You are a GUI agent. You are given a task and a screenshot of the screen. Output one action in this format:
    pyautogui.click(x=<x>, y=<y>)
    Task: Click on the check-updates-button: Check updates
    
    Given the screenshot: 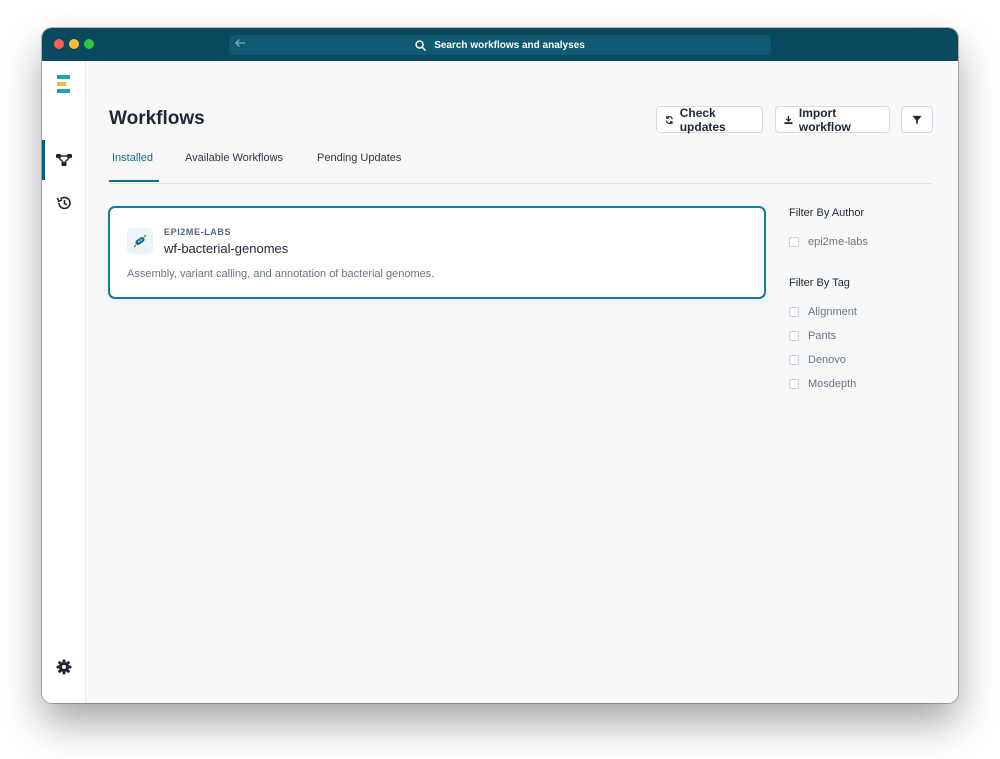 What is the action you would take?
    pyautogui.click(x=709, y=119)
    